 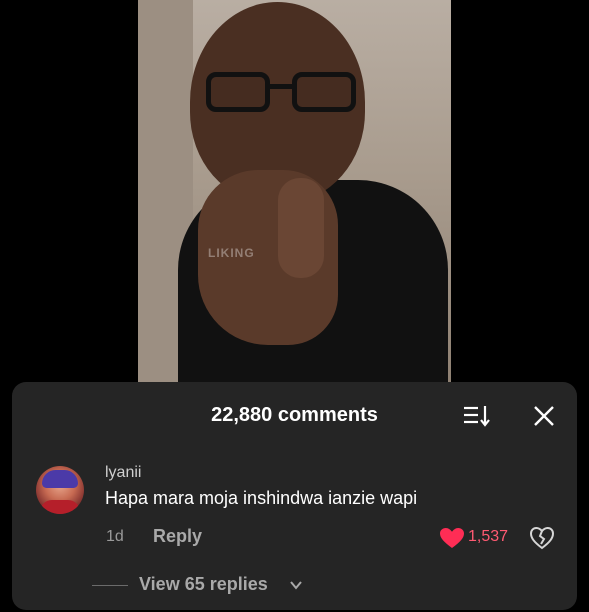 I want to click on reply-button: Reply, so click(x=177, y=536).